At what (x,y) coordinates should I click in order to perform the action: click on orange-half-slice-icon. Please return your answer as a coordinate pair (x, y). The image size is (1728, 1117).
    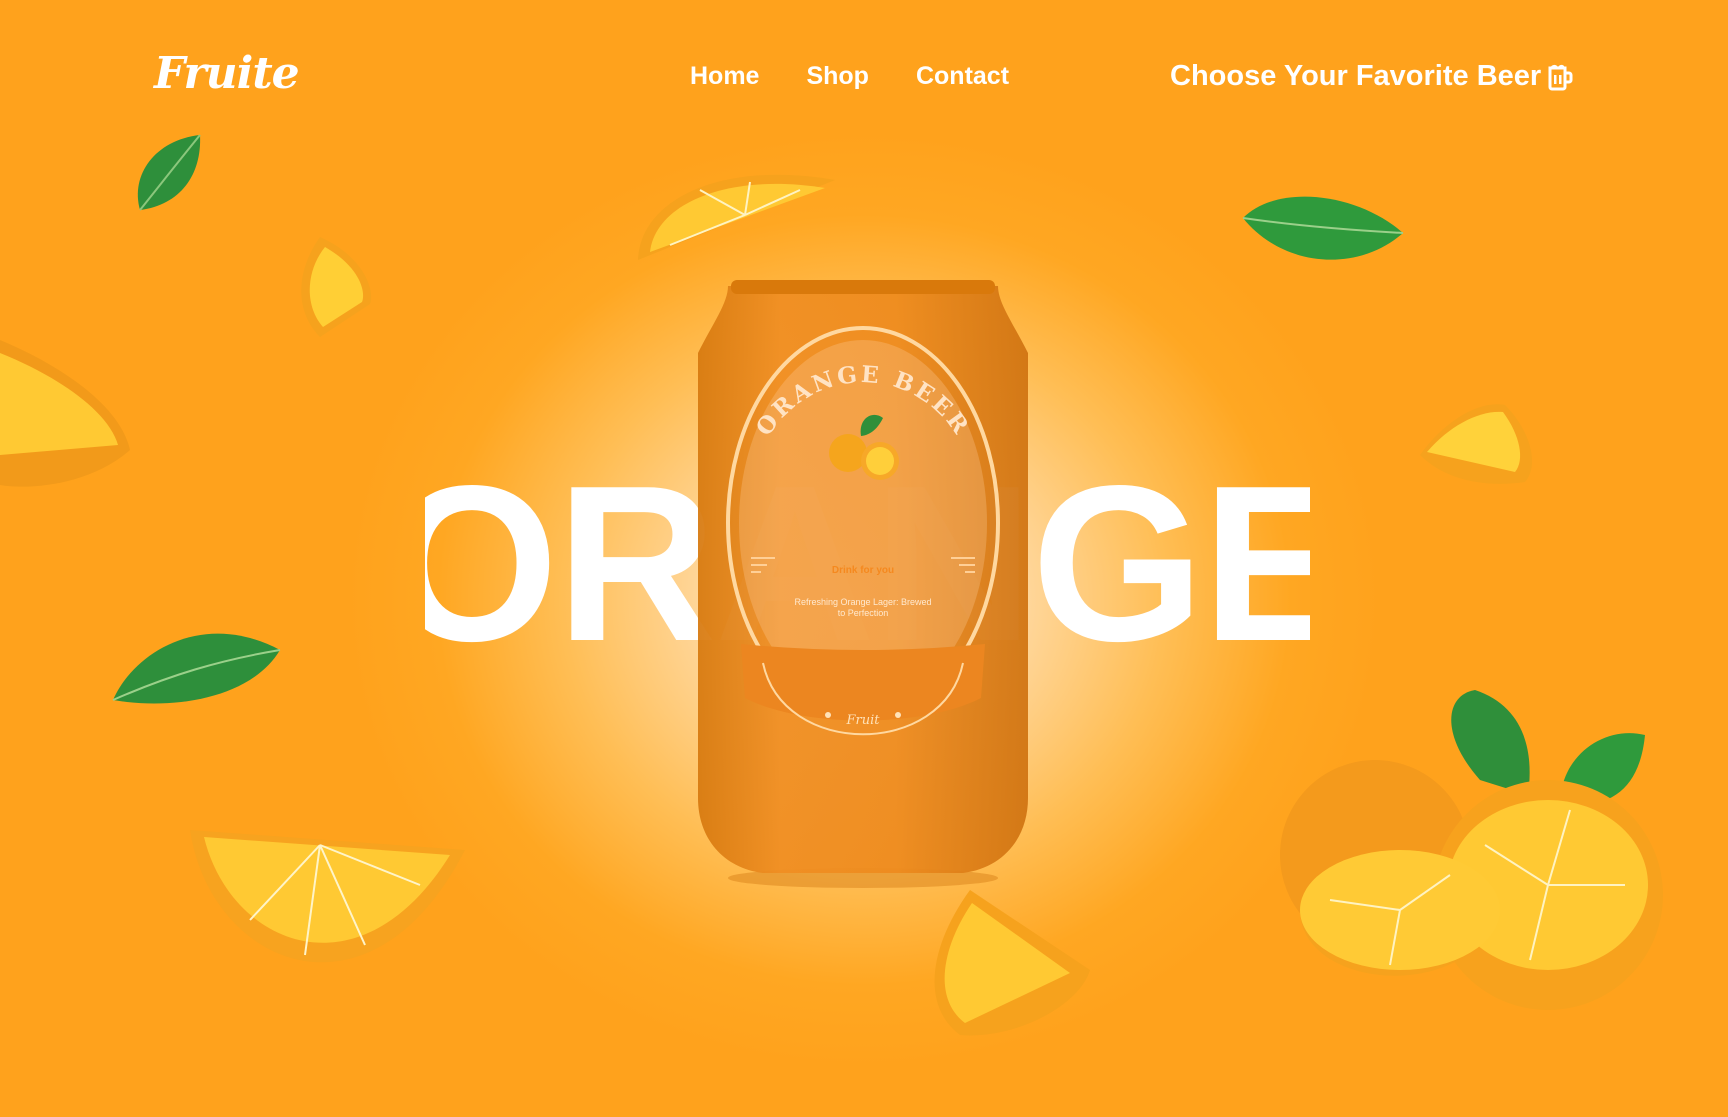
    Looking at the image, I should click on (327, 896).